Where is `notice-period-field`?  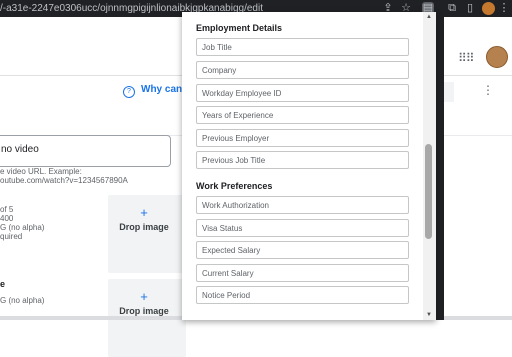
notice-period-field is located at coordinates (302, 295).